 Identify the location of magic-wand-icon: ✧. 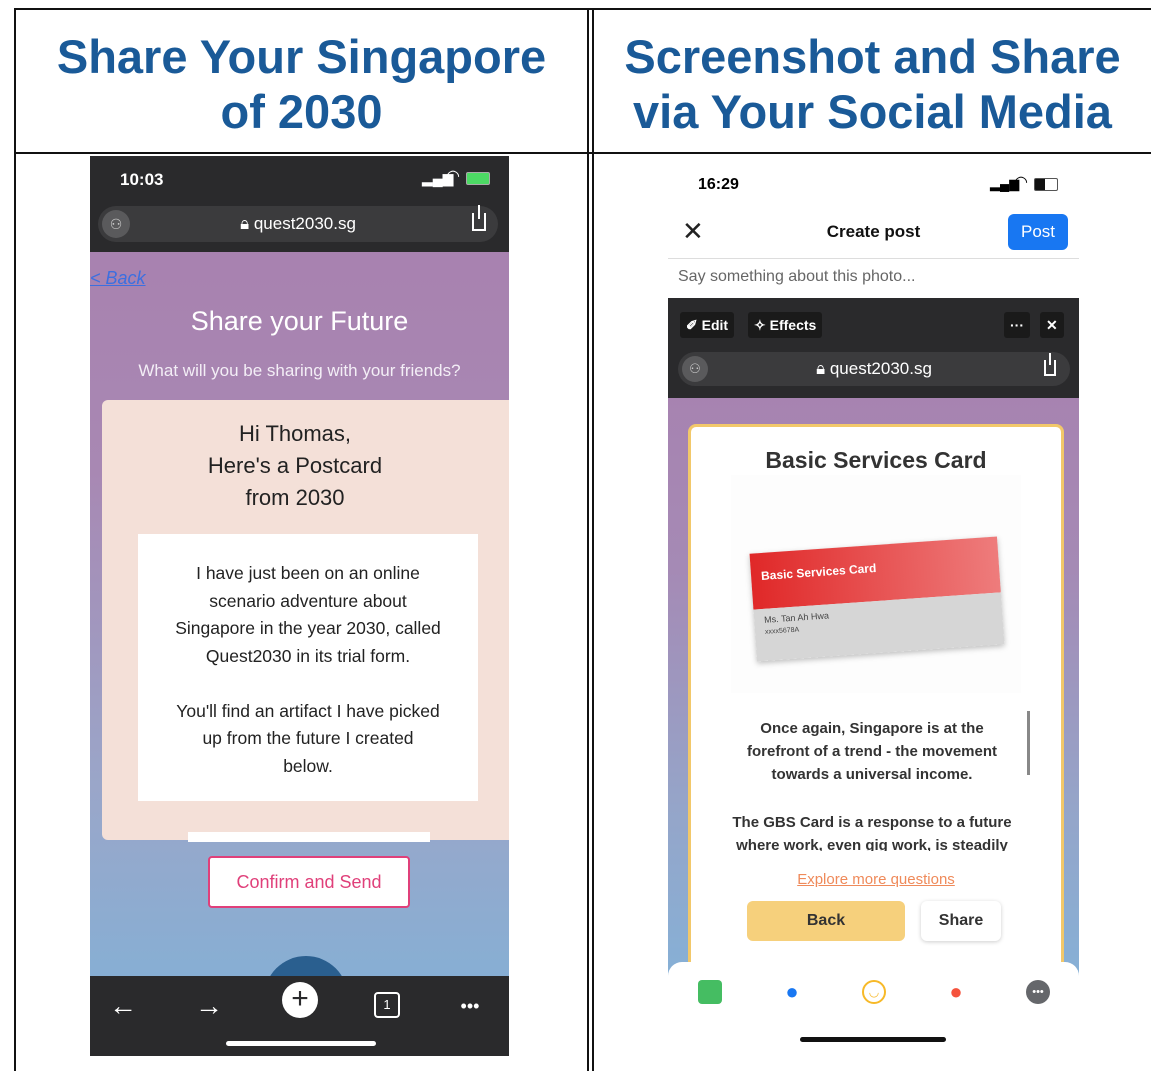
(760, 325).